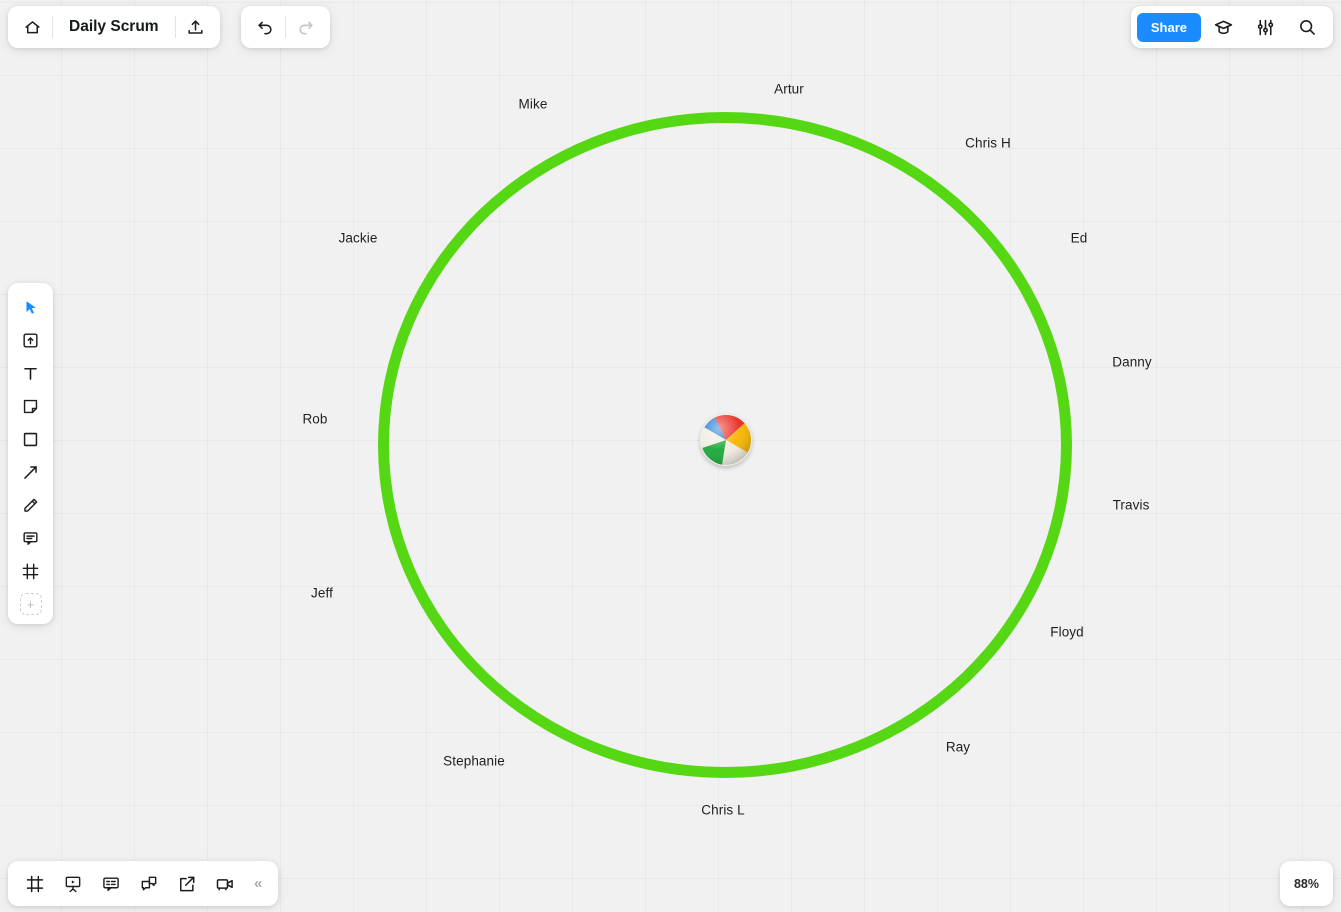 The image size is (1341, 912). Describe the element at coordinates (1168, 27) in the screenshot. I see `share-button: Share` at that location.